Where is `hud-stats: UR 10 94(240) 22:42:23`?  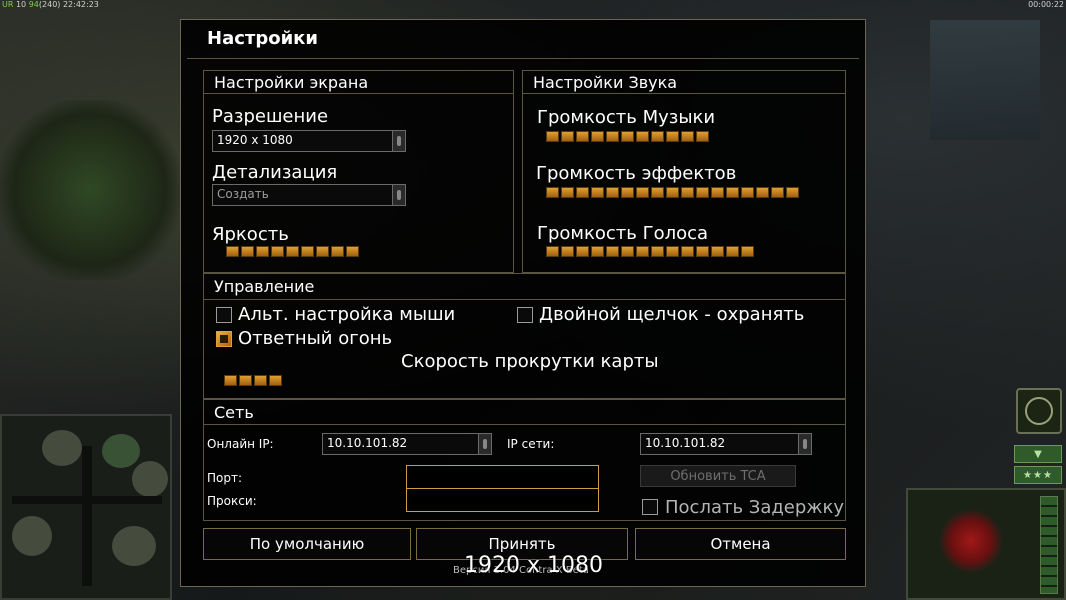
hud-stats: UR 10 94(240) 22:42:23 is located at coordinates (50, 5).